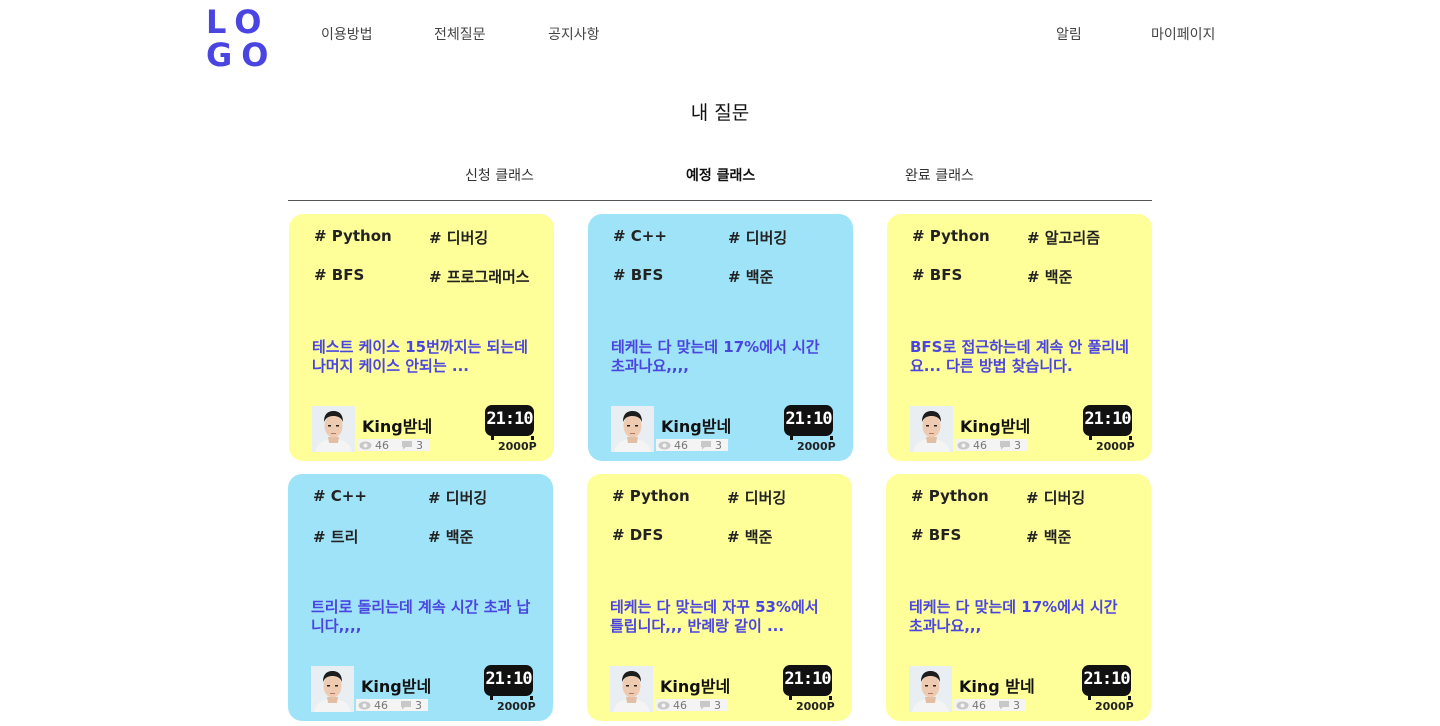 Image resolution: width=1440 pixels, height=726 pixels. I want to click on question-text: 트리로 돌리는데 계속 시간 초과 납니다,,,,, so click(421, 616).